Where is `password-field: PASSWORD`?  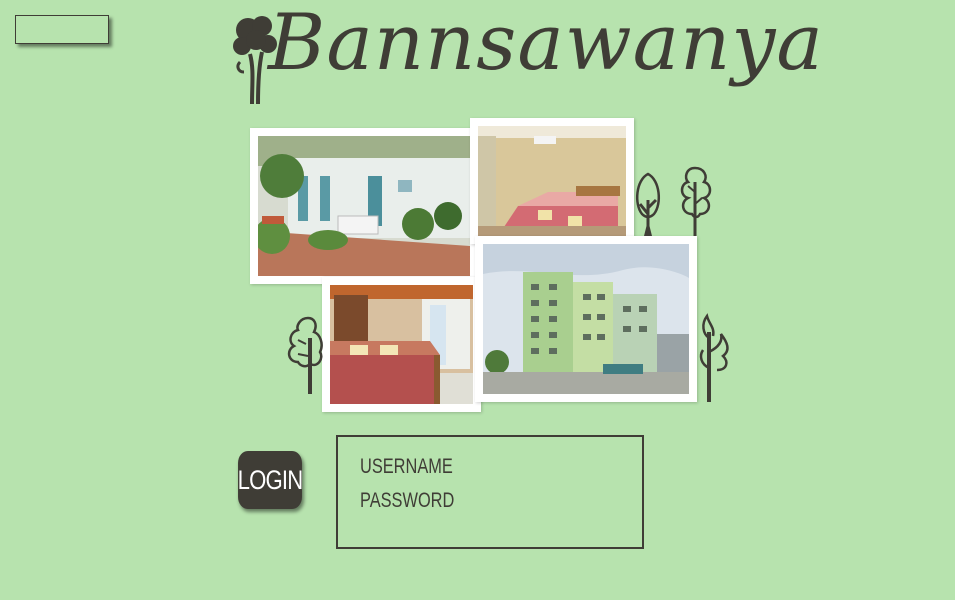 password-field: PASSWORD is located at coordinates (407, 501).